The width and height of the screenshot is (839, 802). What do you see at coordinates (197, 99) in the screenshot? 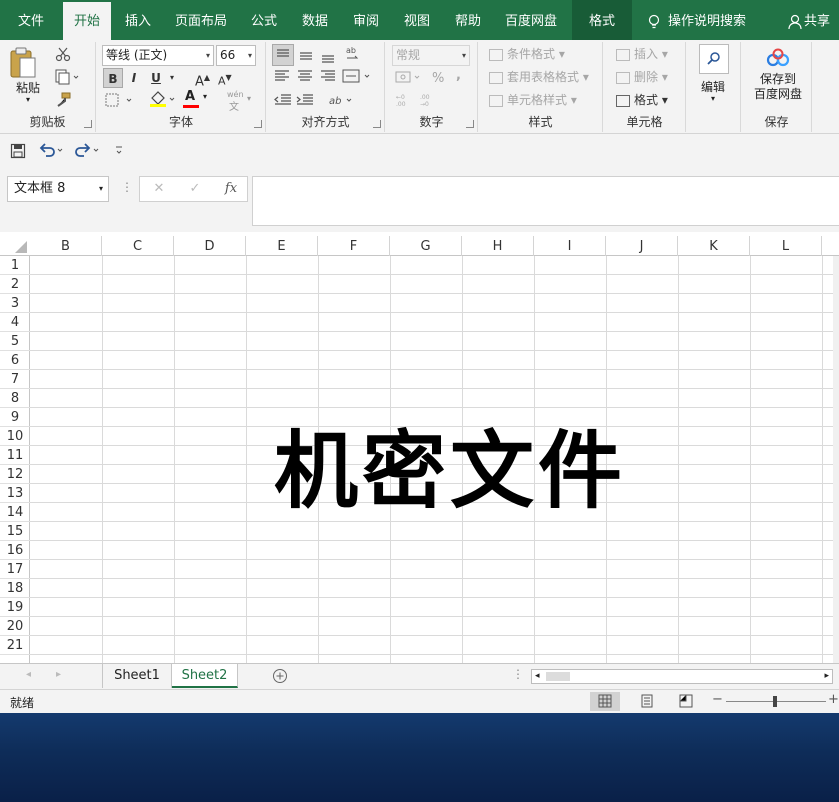
I see `font-color-button: A ▾` at bounding box center [197, 99].